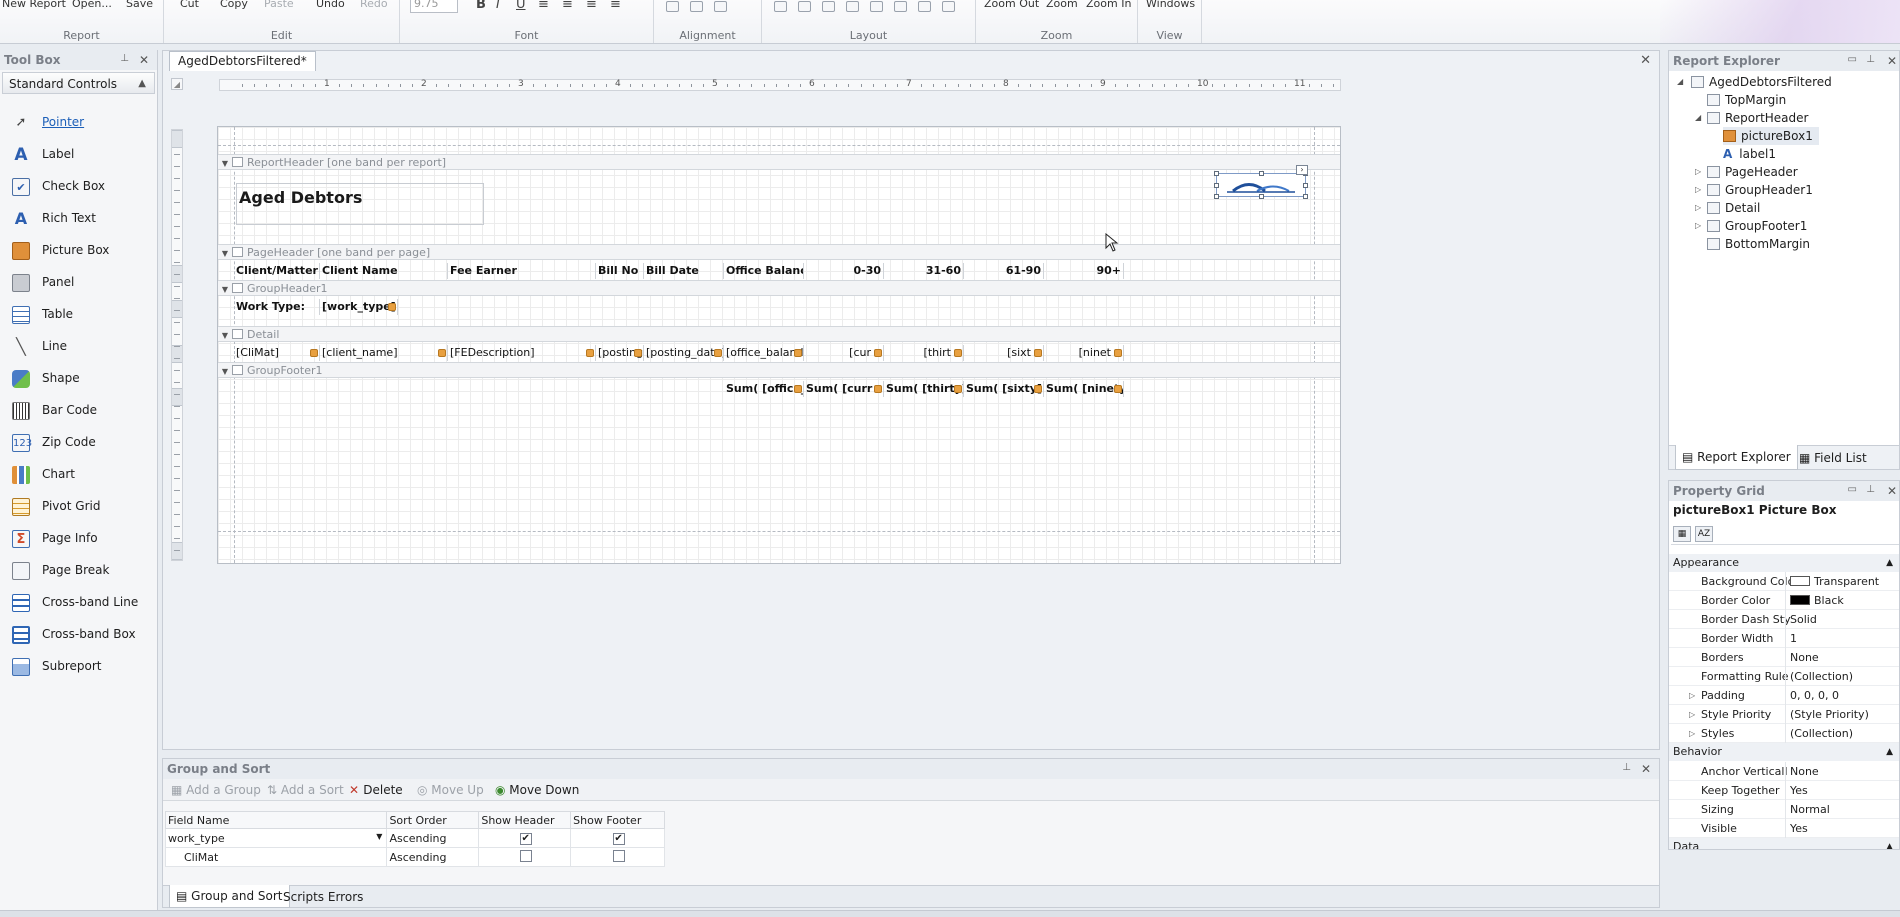 This screenshot has width=1900, height=917. What do you see at coordinates (1704, 534) in the screenshot?
I see `alphabetical-icon: AZ` at bounding box center [1704, 534].